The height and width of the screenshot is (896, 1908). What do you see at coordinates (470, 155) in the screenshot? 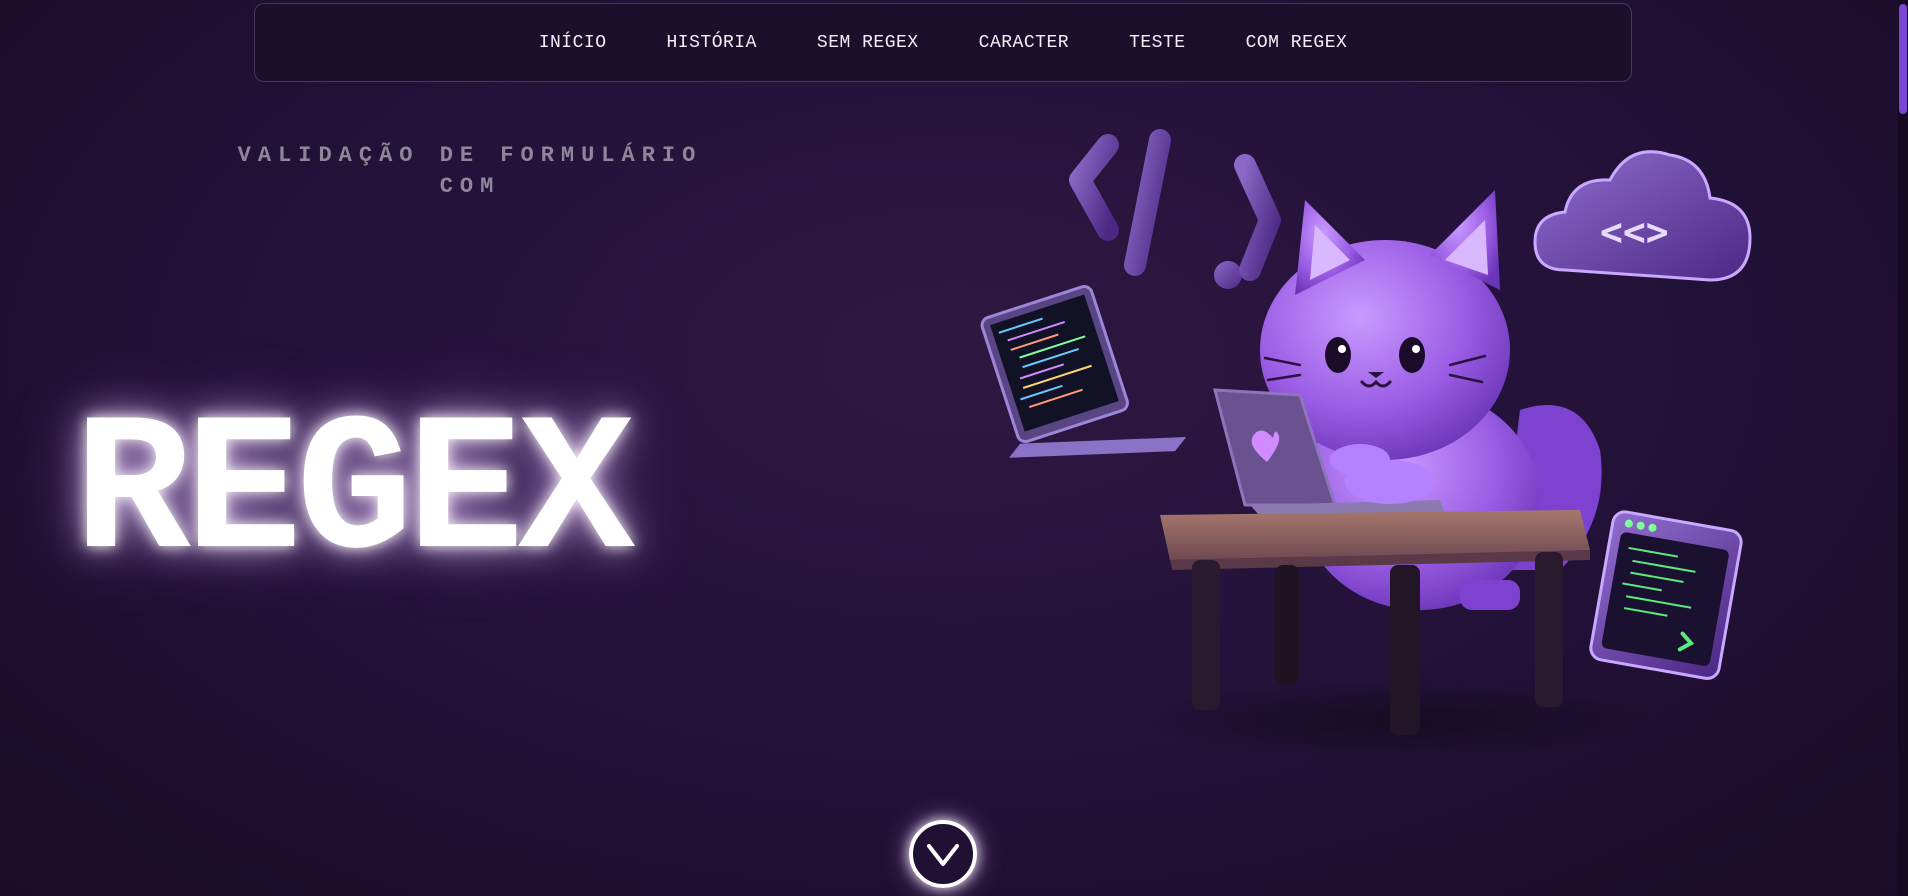
I see `hero-subtitle-line1: VALIDAÇÃO DE FORMULÁRIO` at bounding box center [470, 155].